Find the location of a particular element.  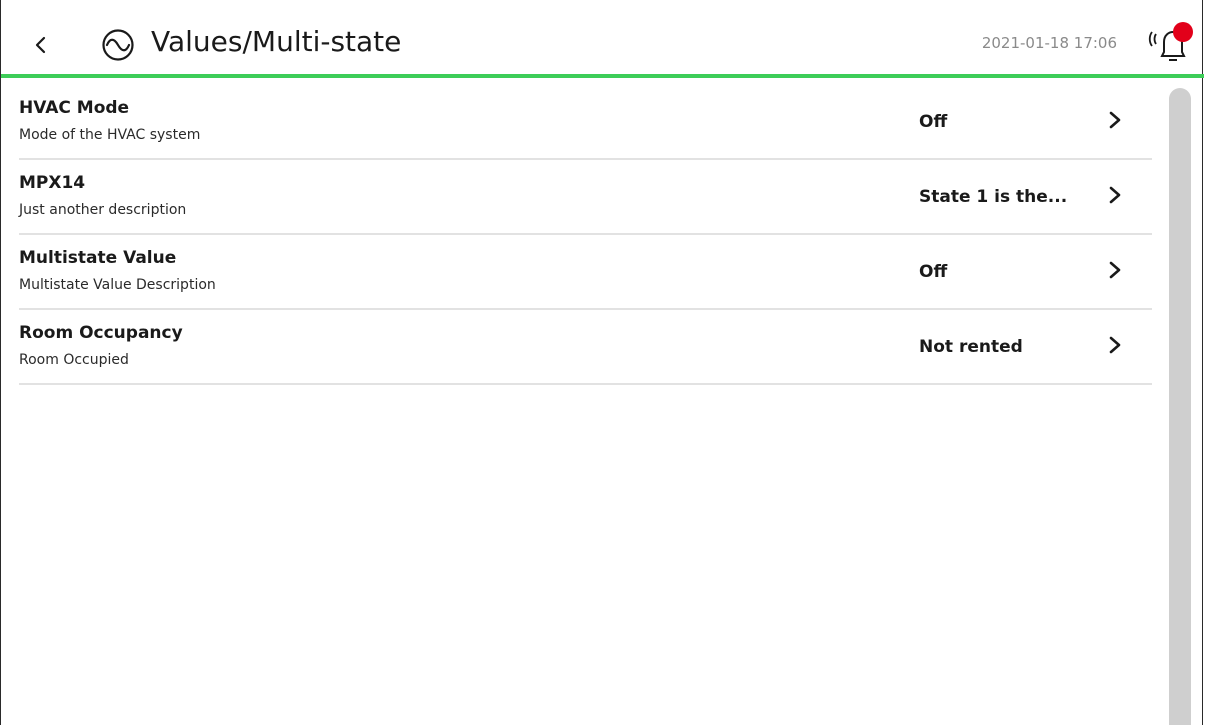

alarm-bell-icon is located at coordinates (1170, 41).